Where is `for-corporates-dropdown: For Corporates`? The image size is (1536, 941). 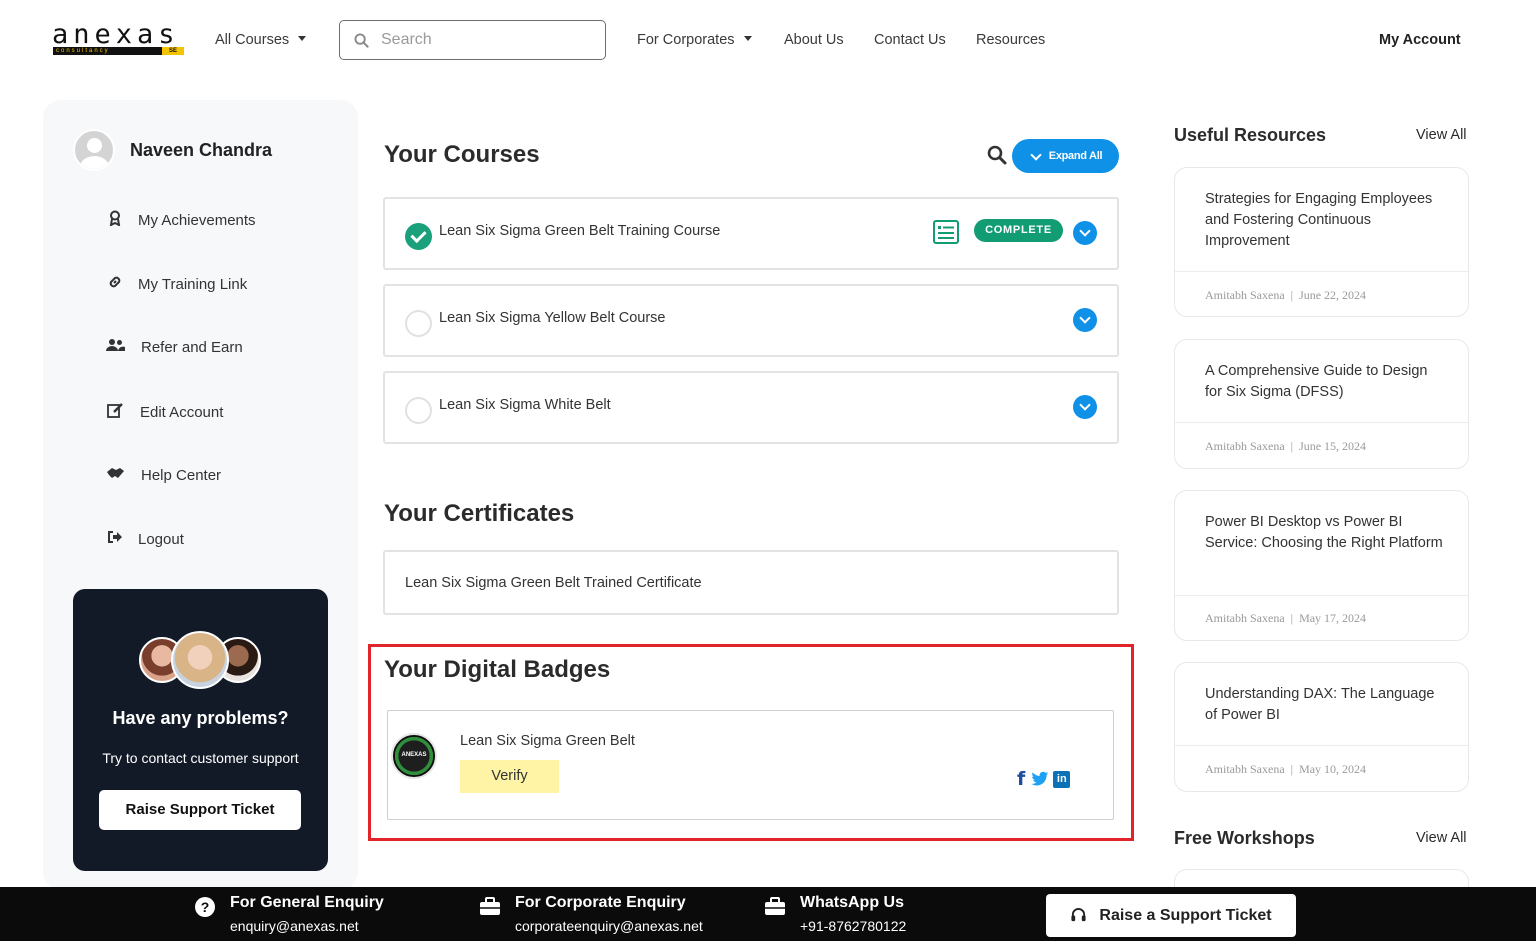
for-corporates-dropdown: For Corporates is located at coordinates (694, 40).